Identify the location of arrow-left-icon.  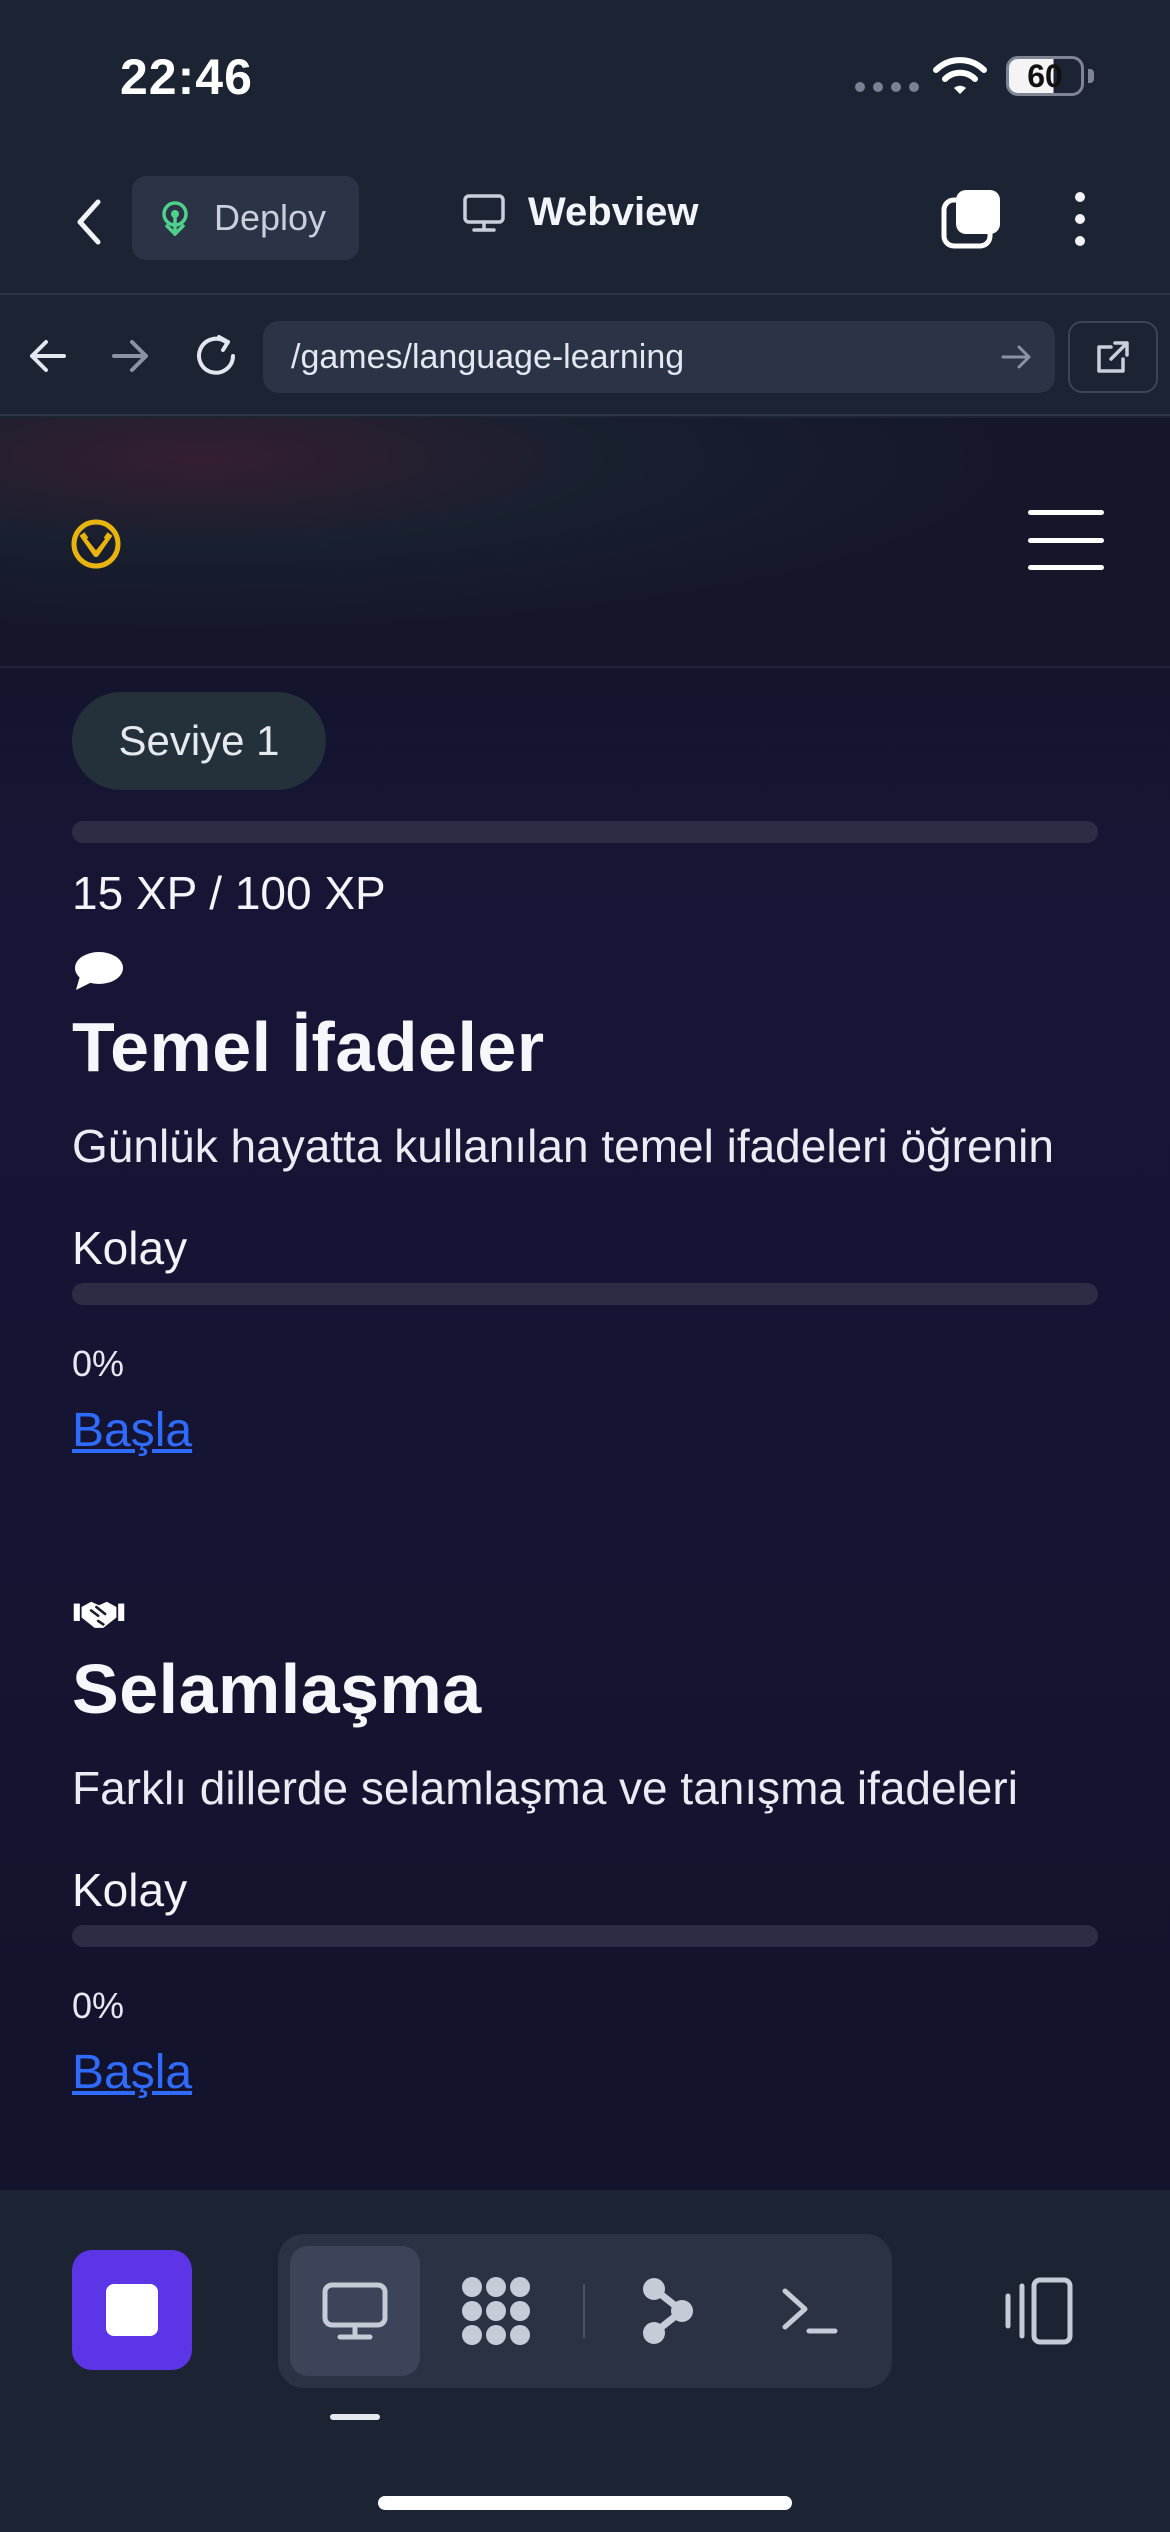
(48, 356).